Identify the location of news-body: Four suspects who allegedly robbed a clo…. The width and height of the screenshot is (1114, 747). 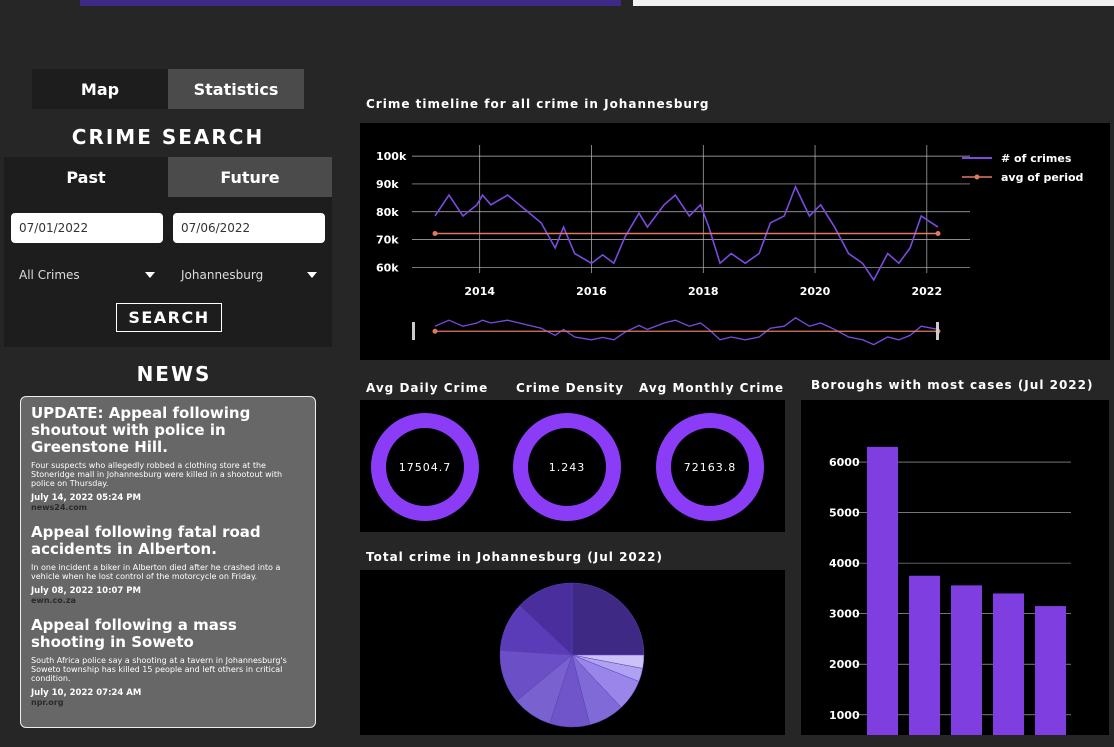
(157, 474).